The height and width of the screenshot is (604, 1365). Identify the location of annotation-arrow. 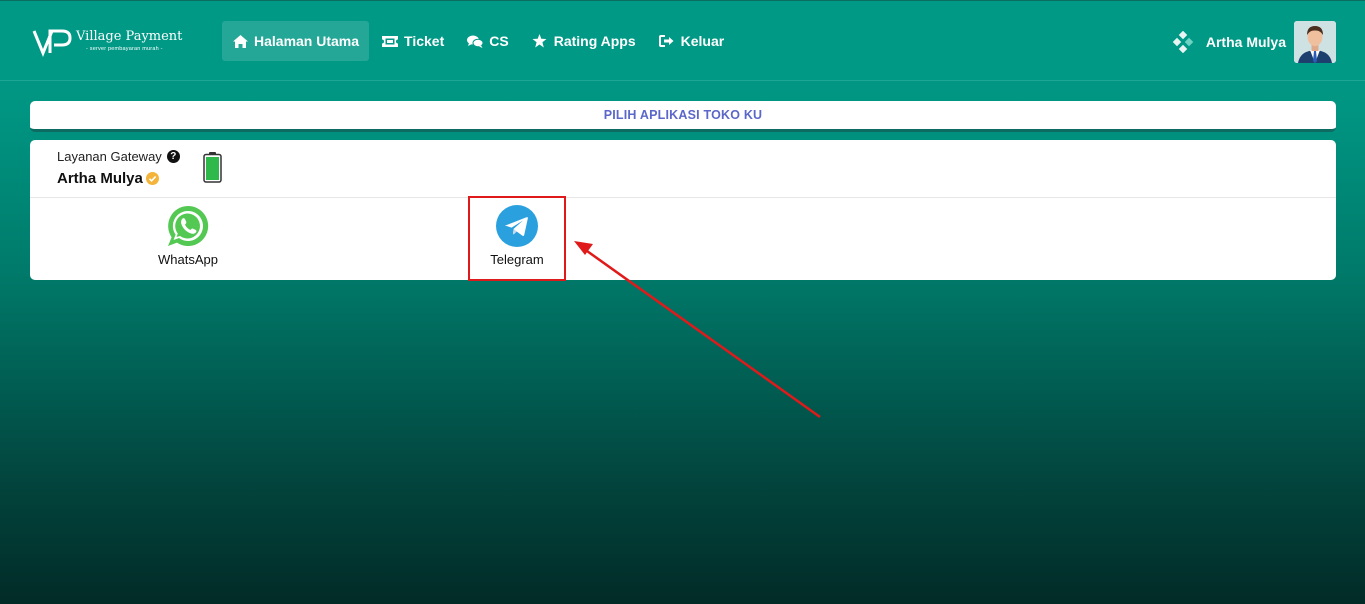
(697, 330).